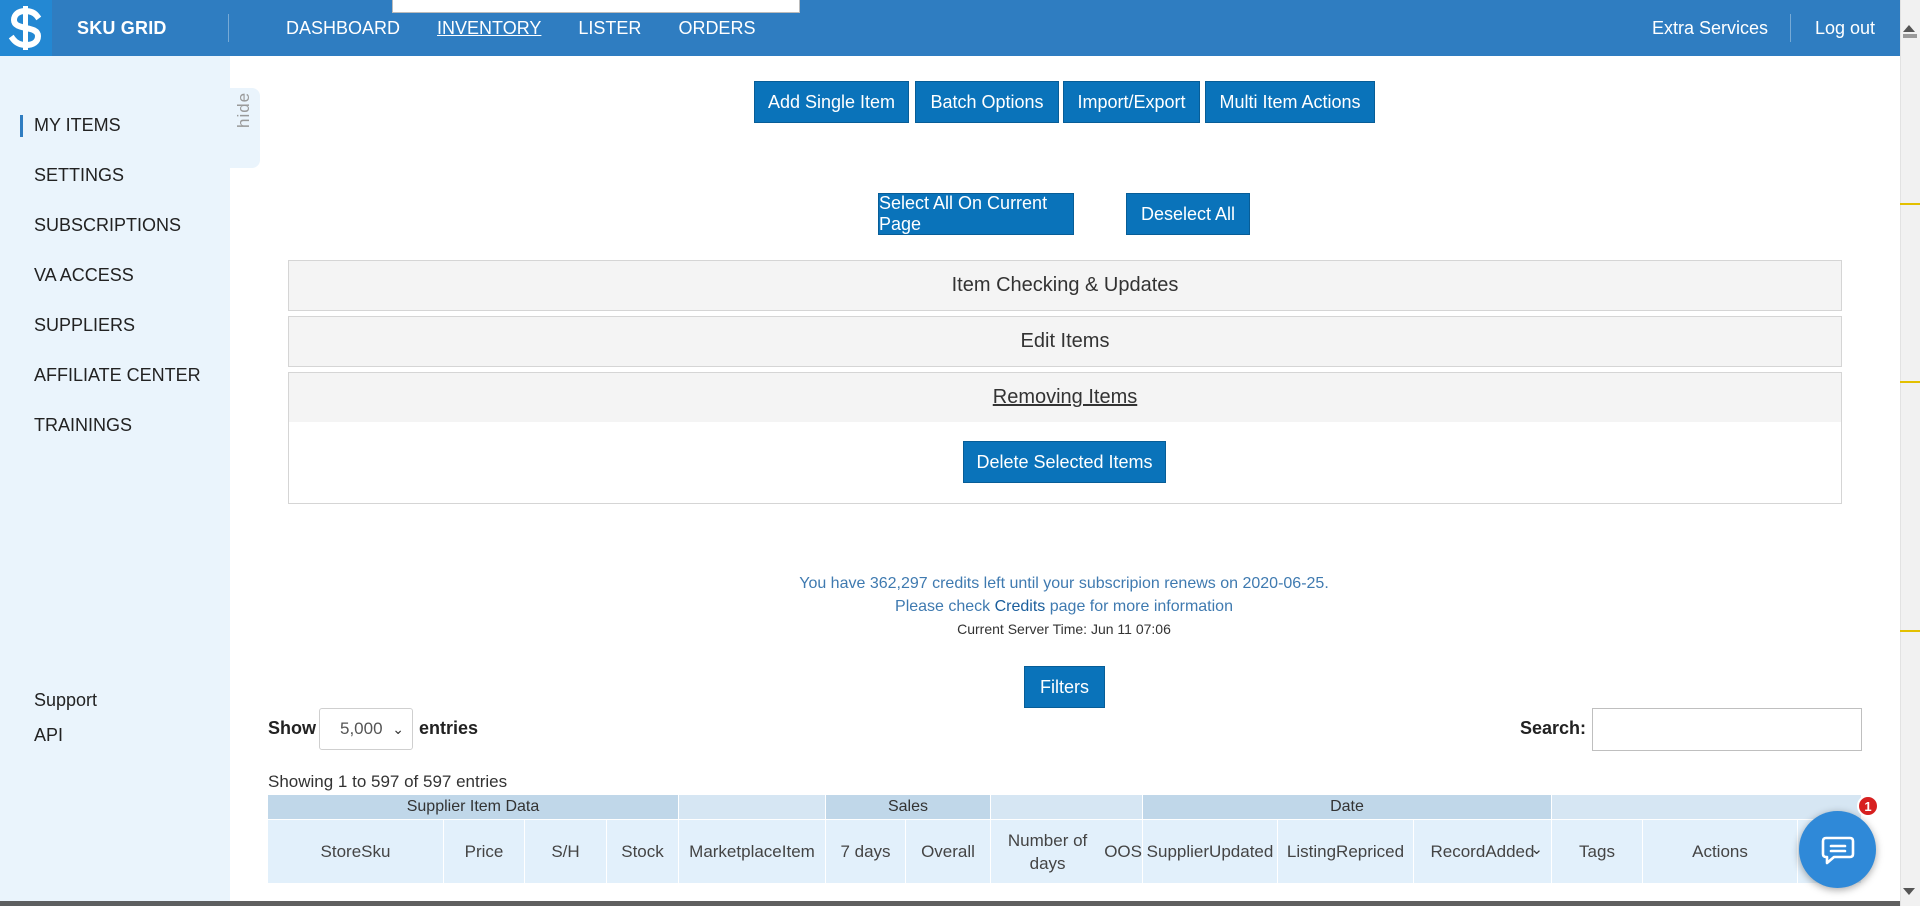 The width and height of the screenshot is (1920, 906). I want to click on group-header-supplier-item-data: Supplier Item Data, so click(473, 807).